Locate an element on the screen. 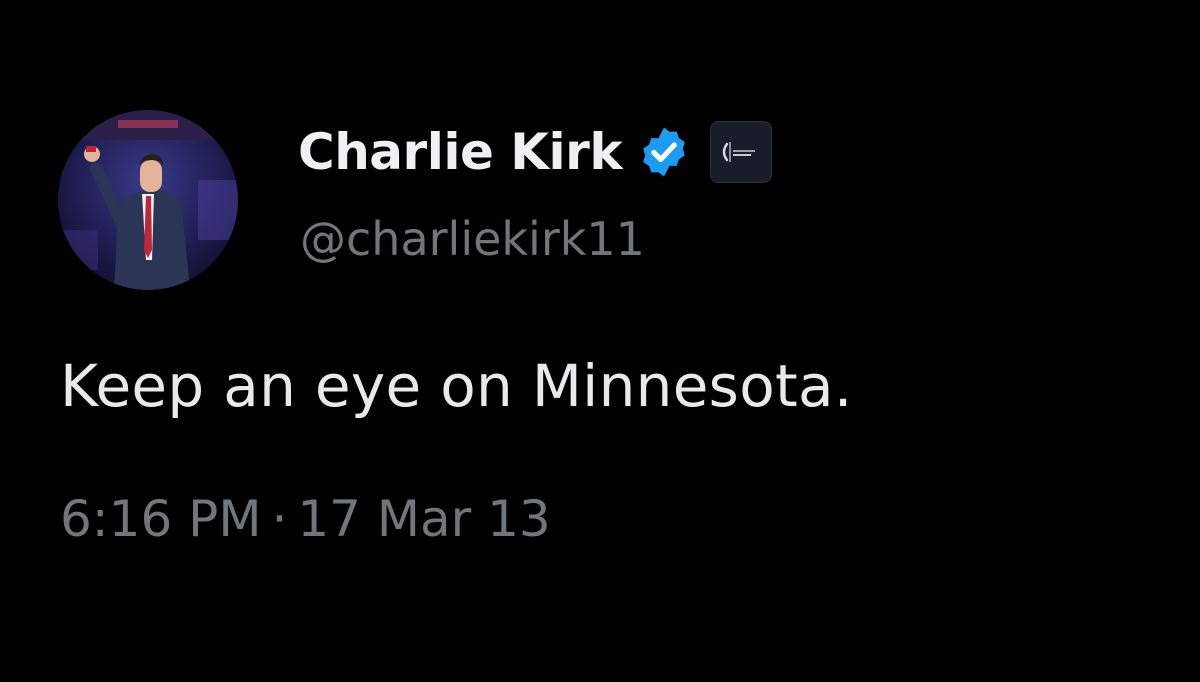 This screenshot has height=682, width=1200. tweet-body-text: Keep an eye on Minnesota. is located at coordinates (456, 386).